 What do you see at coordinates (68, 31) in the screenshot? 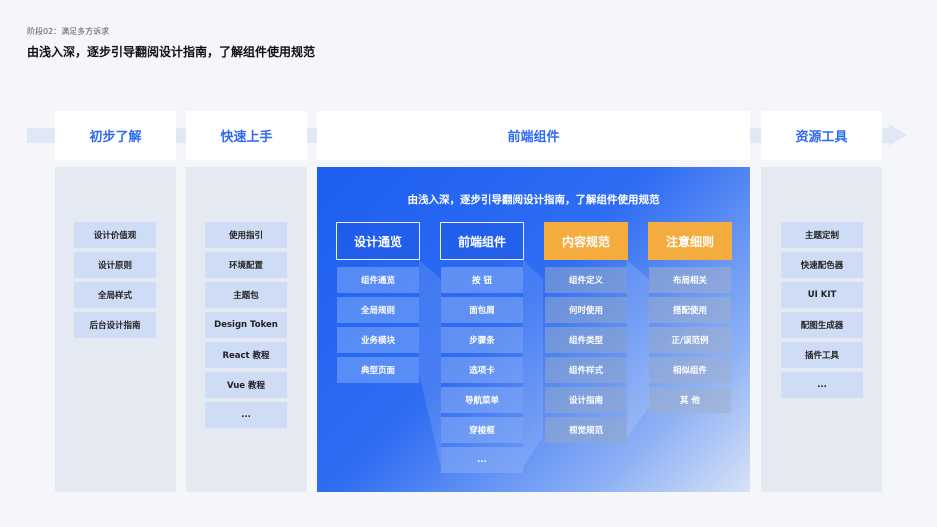
I see `stage-label: 阶段02：满足多方诉求` at bounding box center [68, 31].